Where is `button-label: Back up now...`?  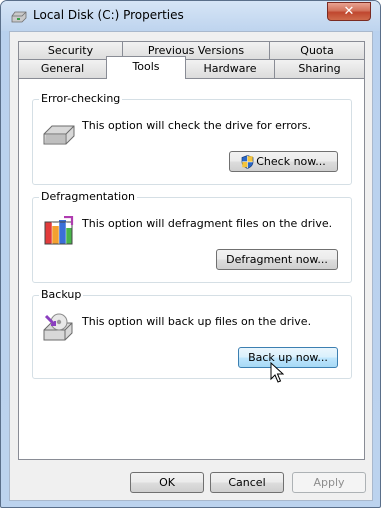 button-label: Back up now... is located at coordinates (288, 357).